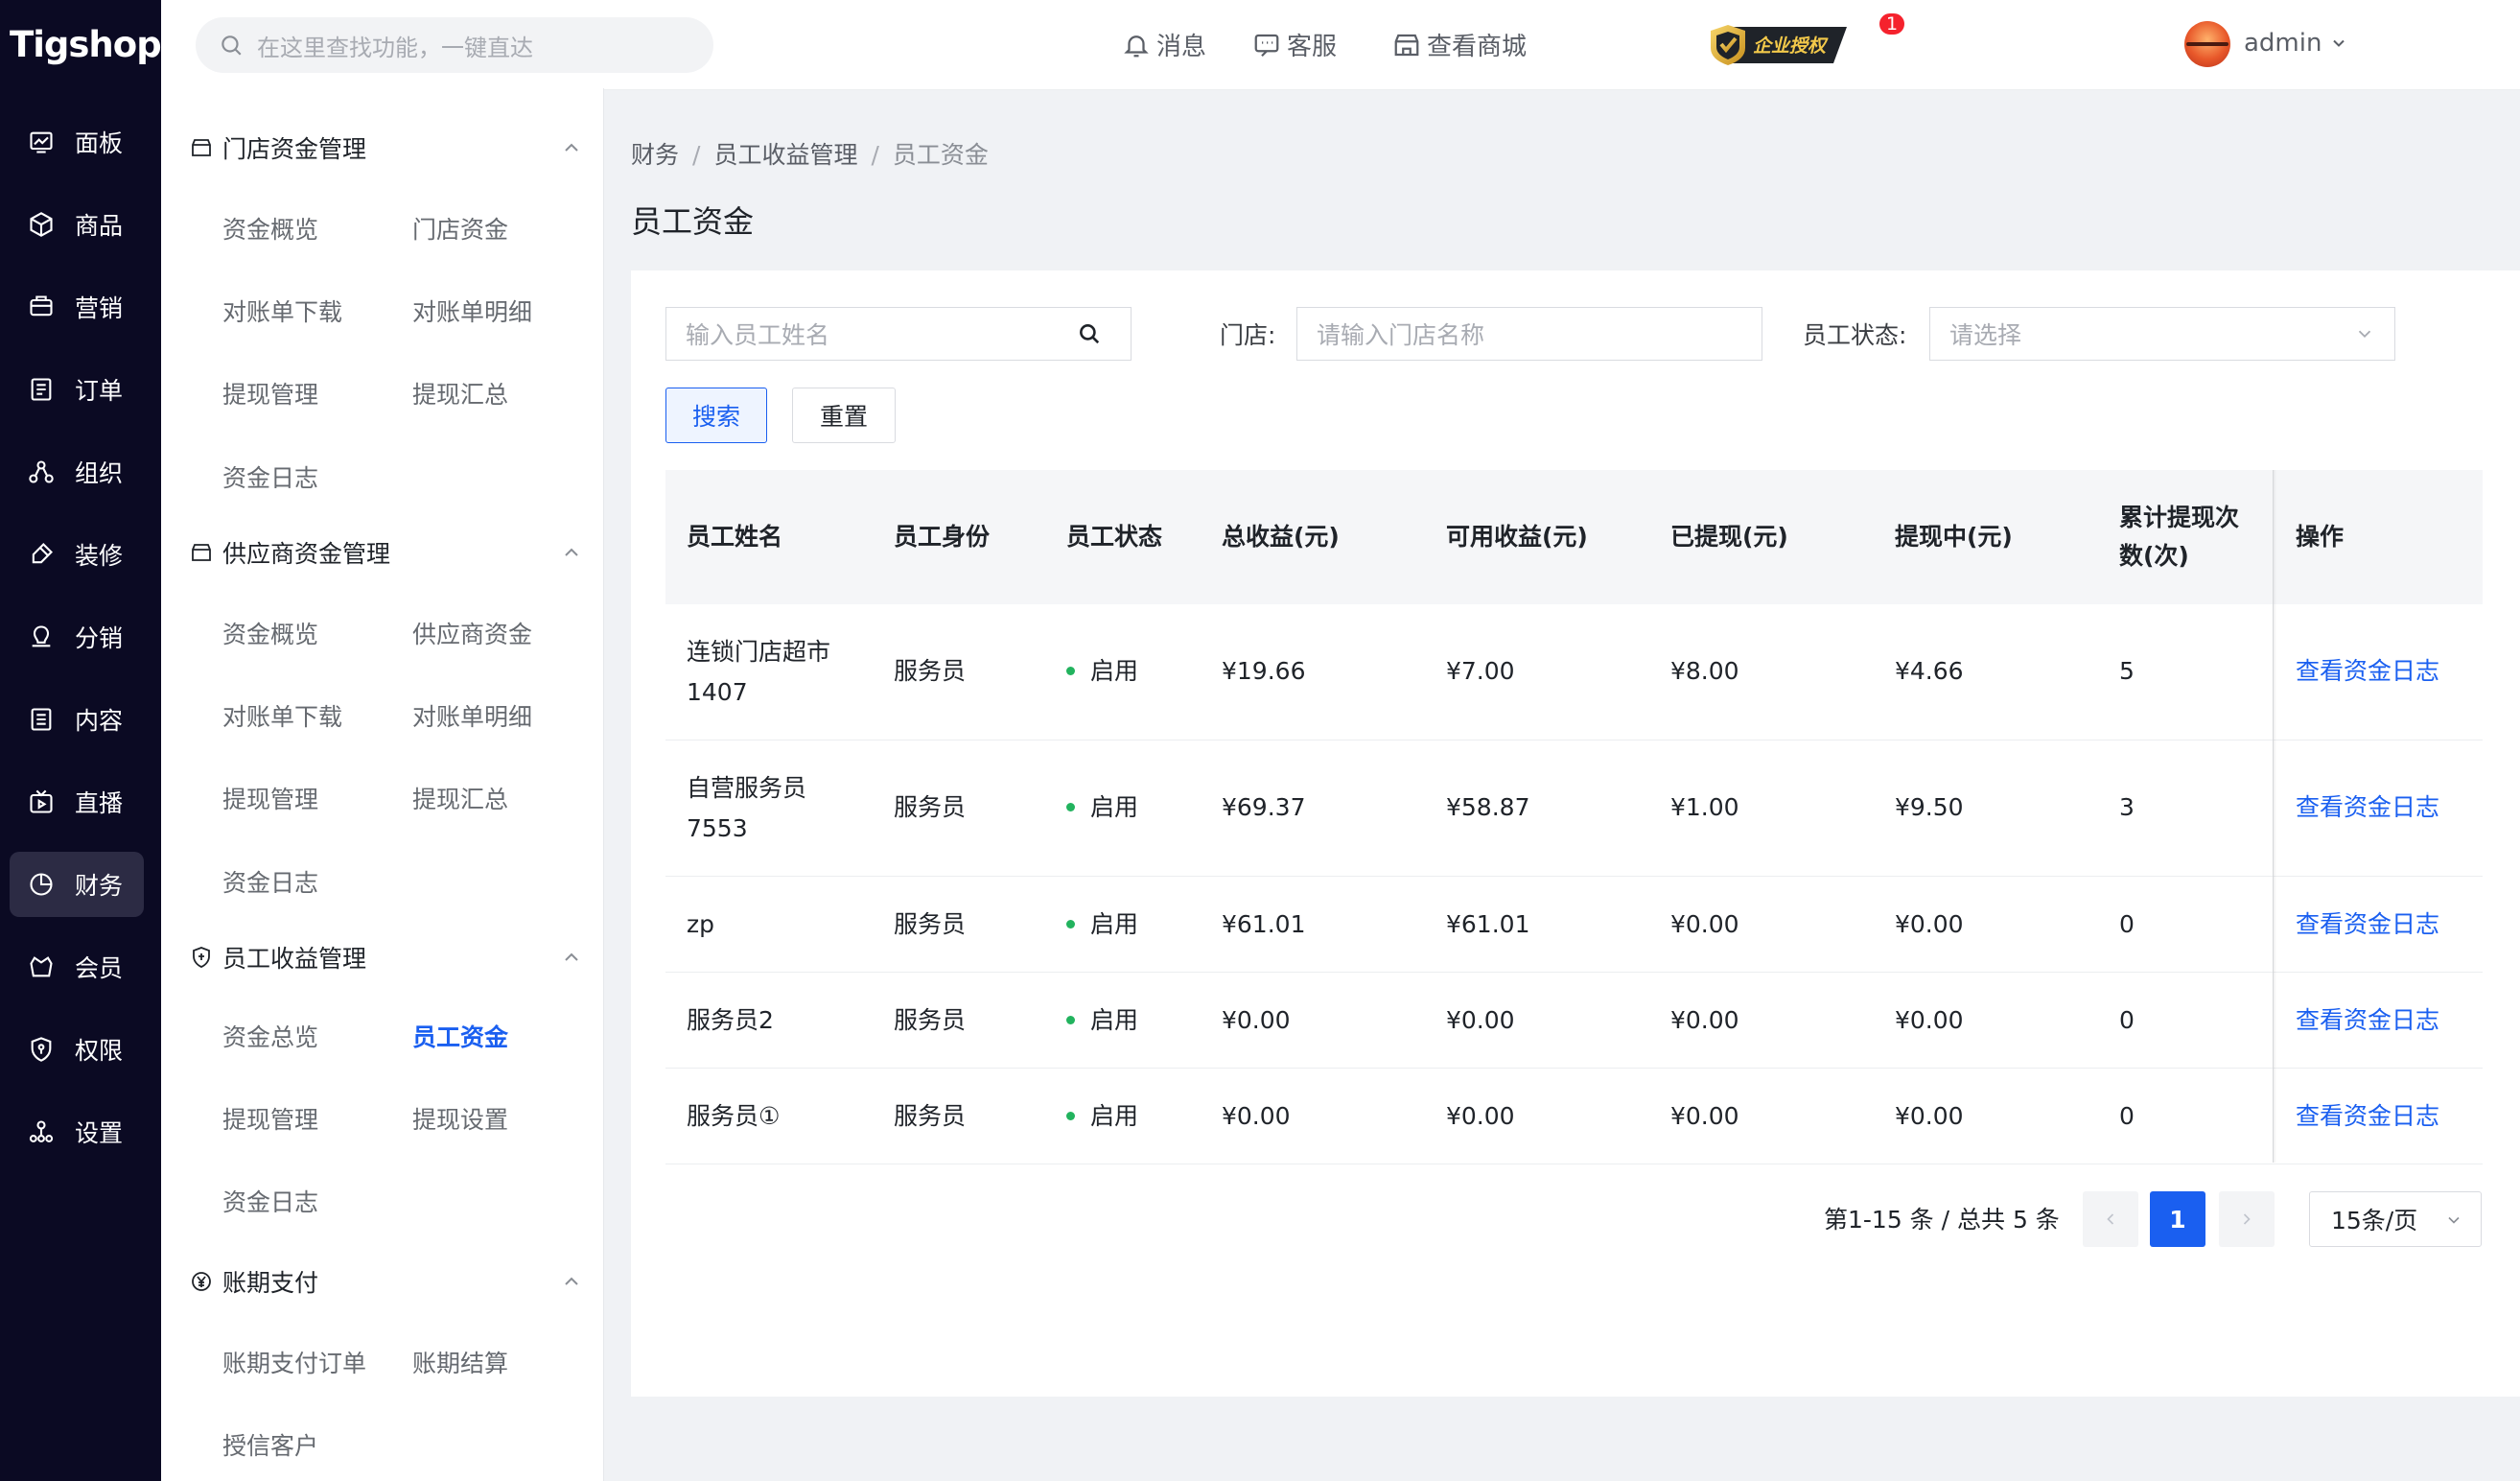  I want to click on reset-button: 重置, so click(844, 415).